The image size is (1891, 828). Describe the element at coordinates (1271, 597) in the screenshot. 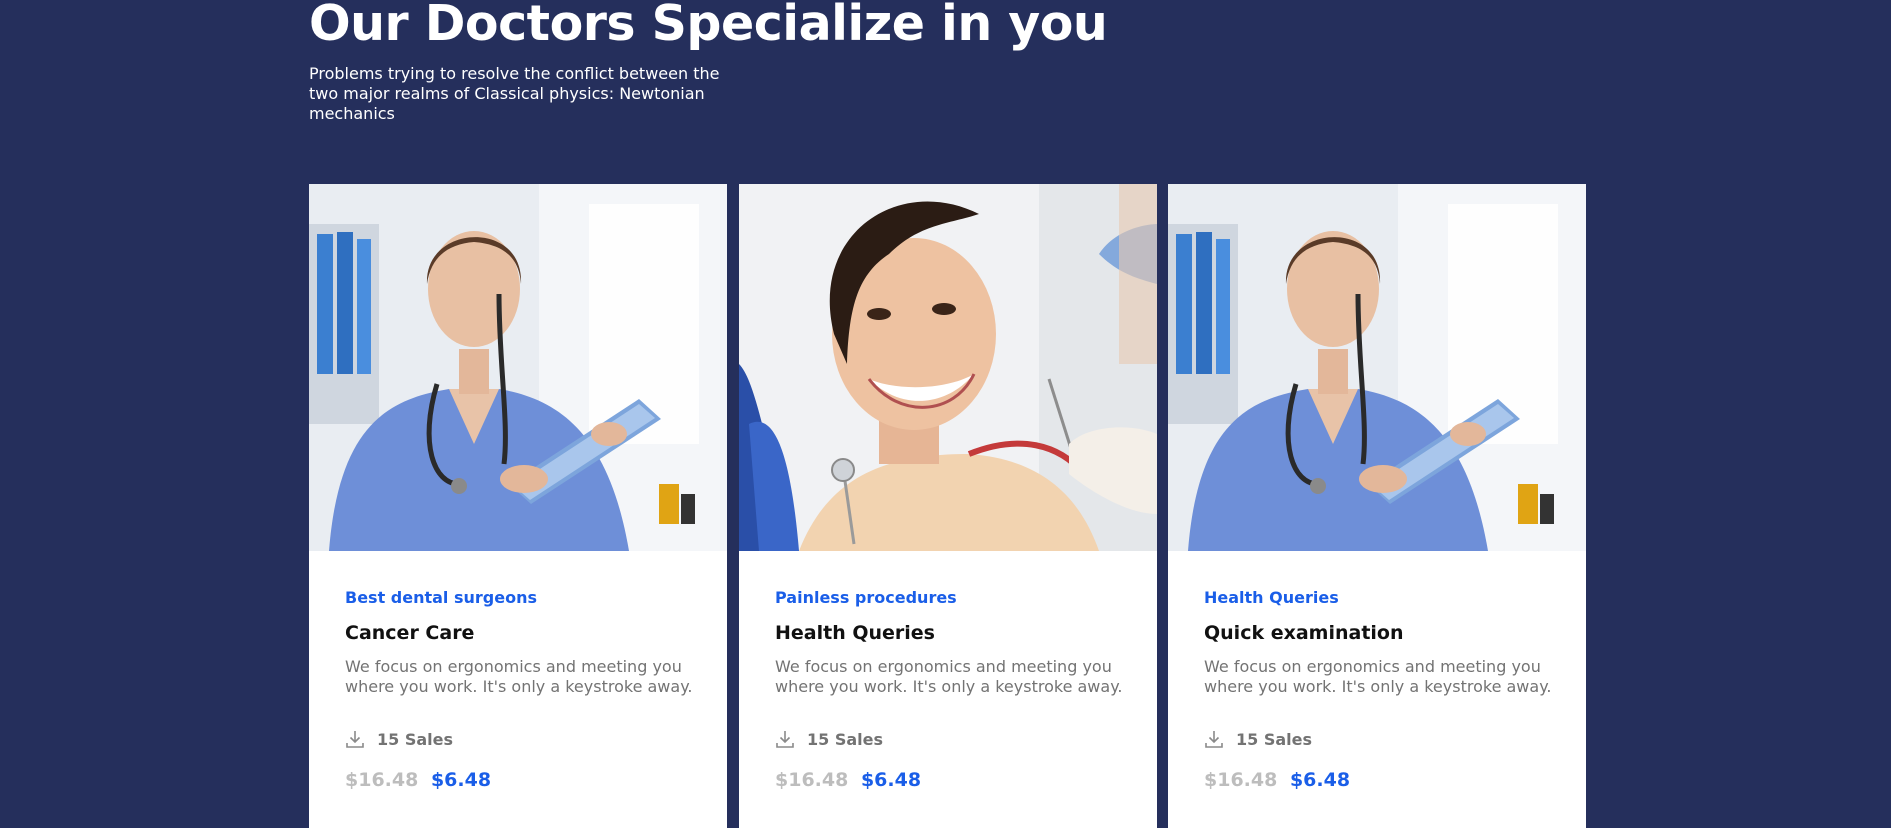

I see `card-category: Health Queries` at that location.